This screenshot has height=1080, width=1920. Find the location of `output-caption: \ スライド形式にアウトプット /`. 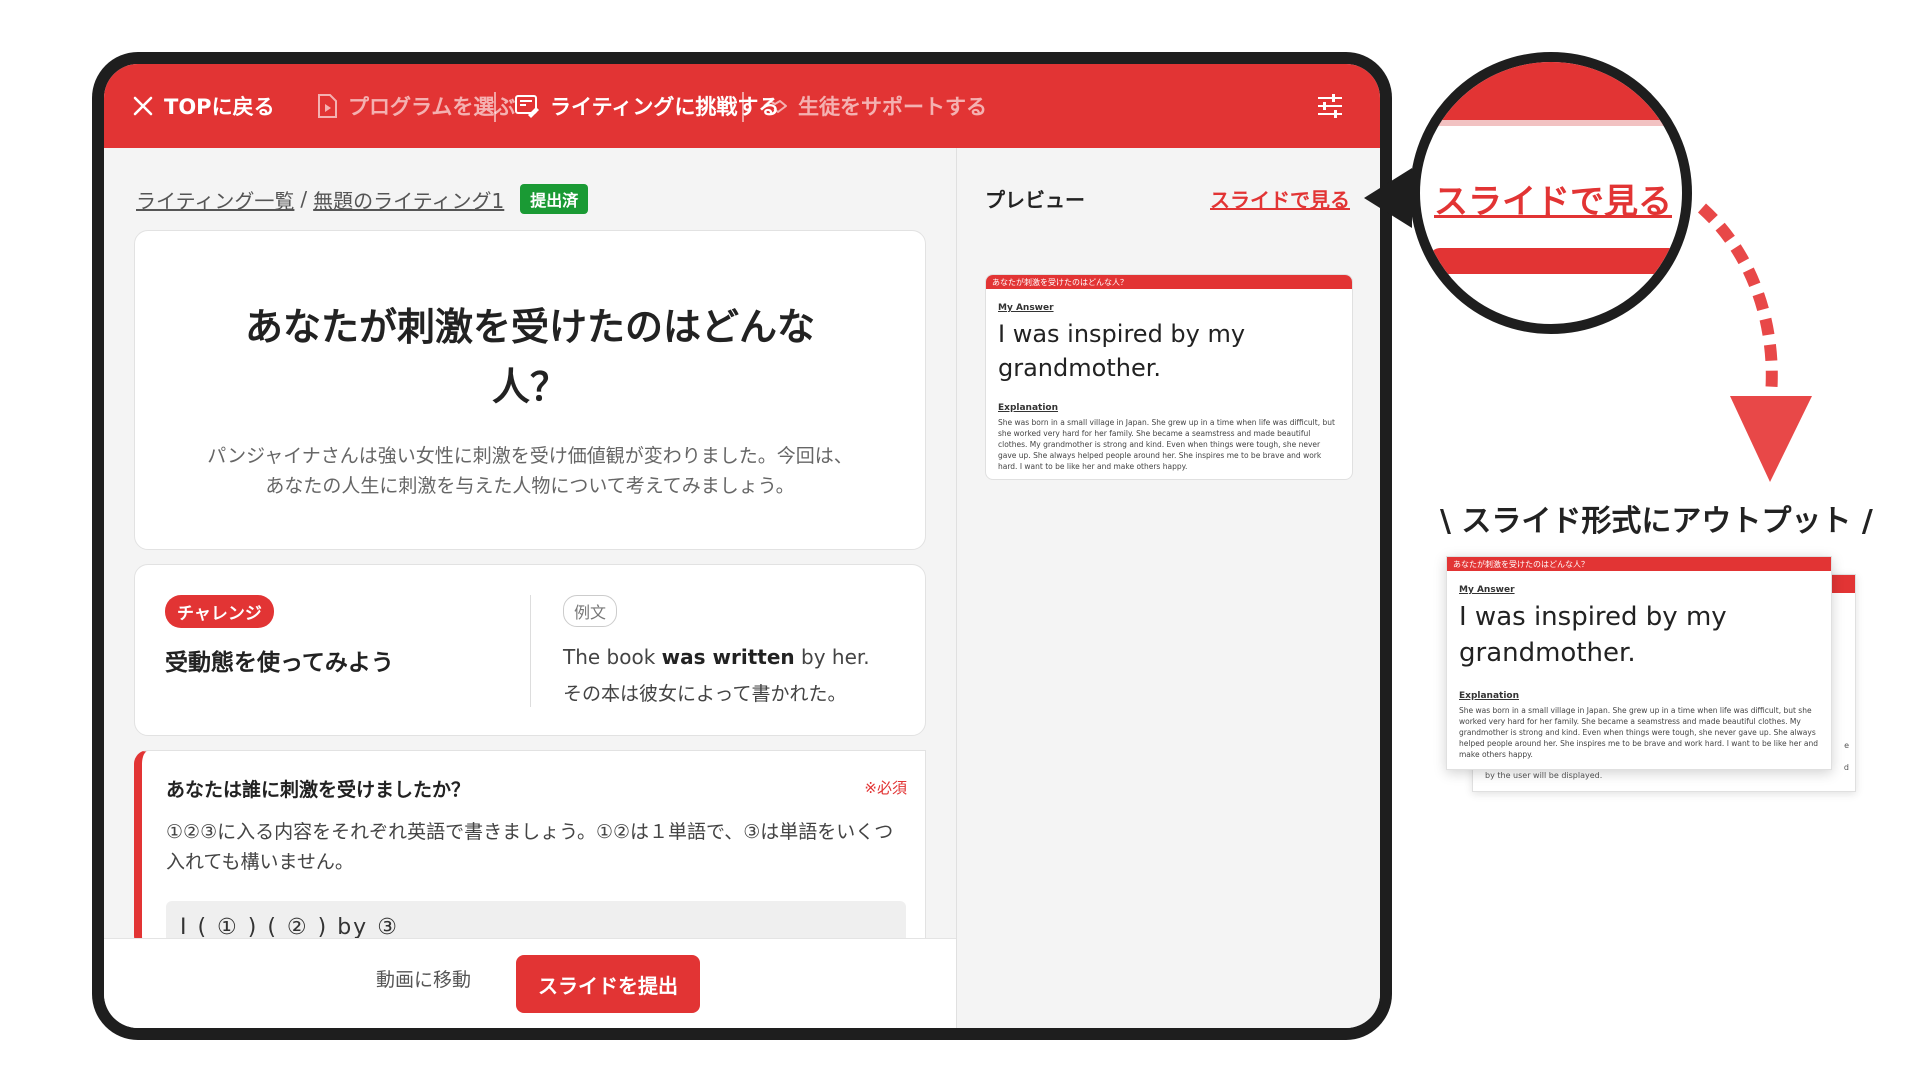

output-caption: \ スライド形式にアウトプット / is located at coordinates (1656, 521).